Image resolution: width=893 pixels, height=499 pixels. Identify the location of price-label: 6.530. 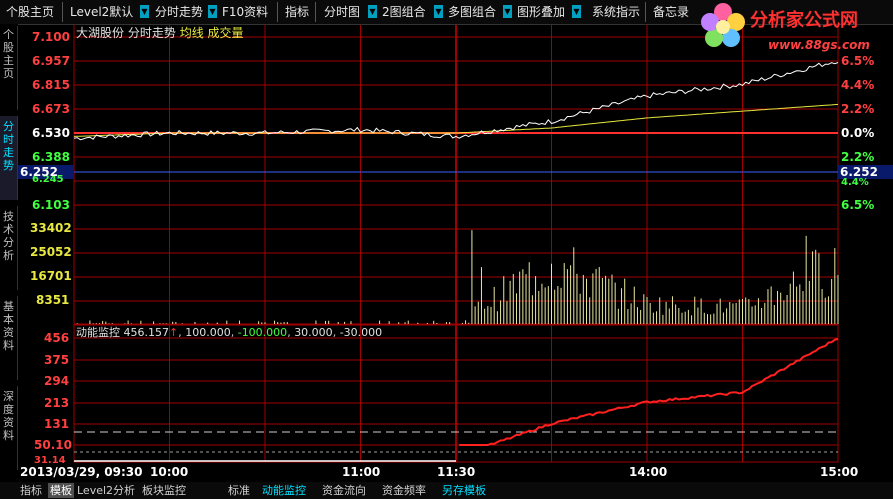
(51, 133).